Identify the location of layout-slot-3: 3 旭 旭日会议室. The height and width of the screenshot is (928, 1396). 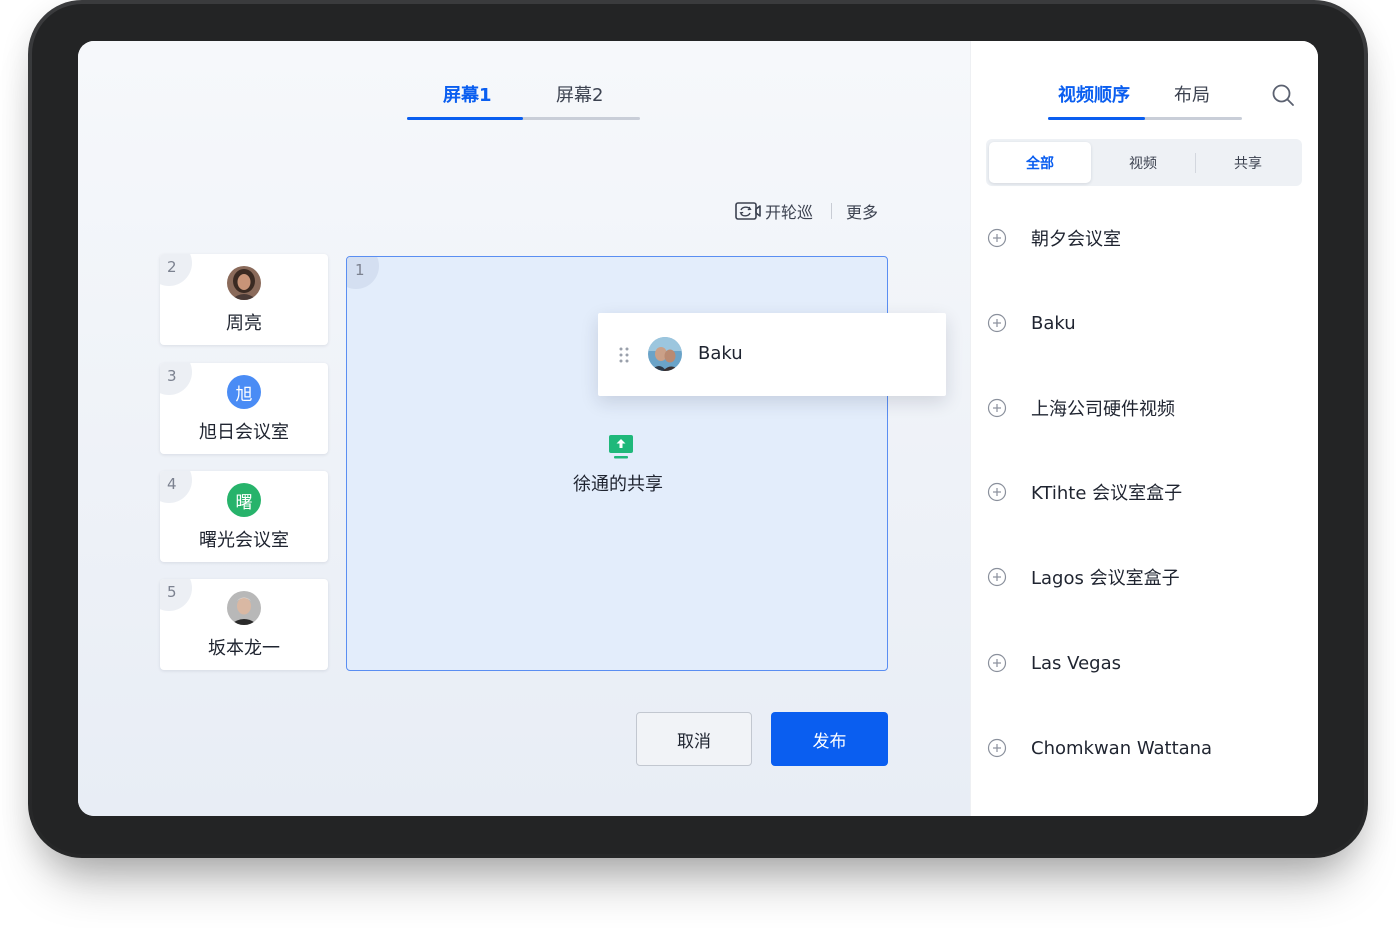
(244, 408).